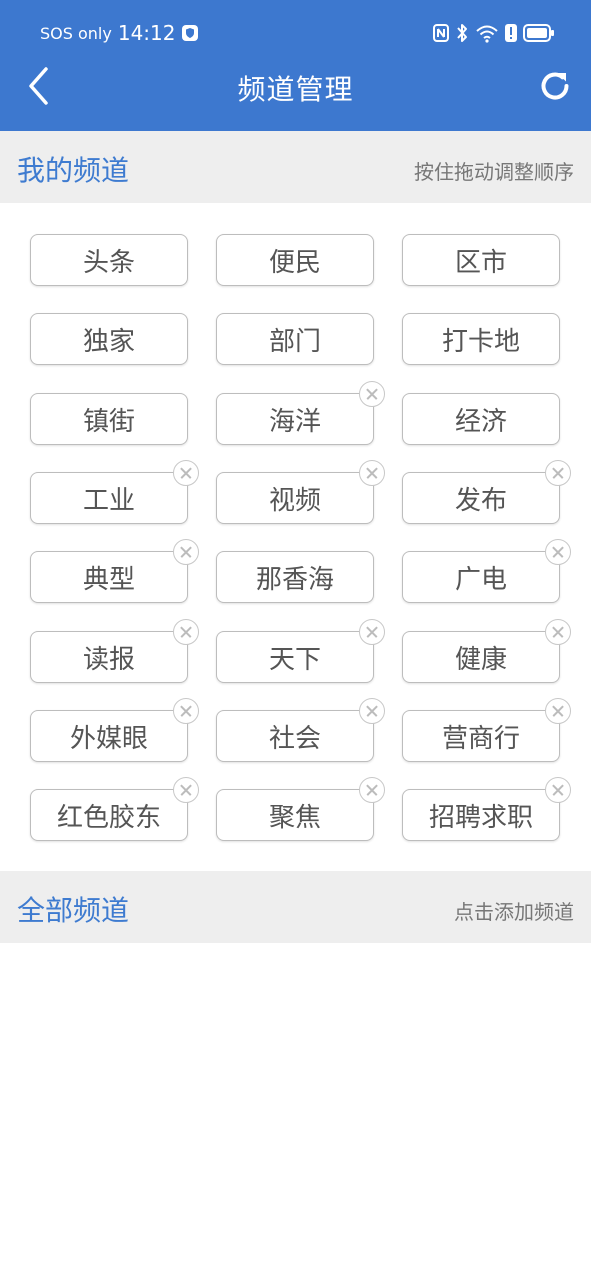  I want to click on channel-chip-label: 发布, so click(480, 500).